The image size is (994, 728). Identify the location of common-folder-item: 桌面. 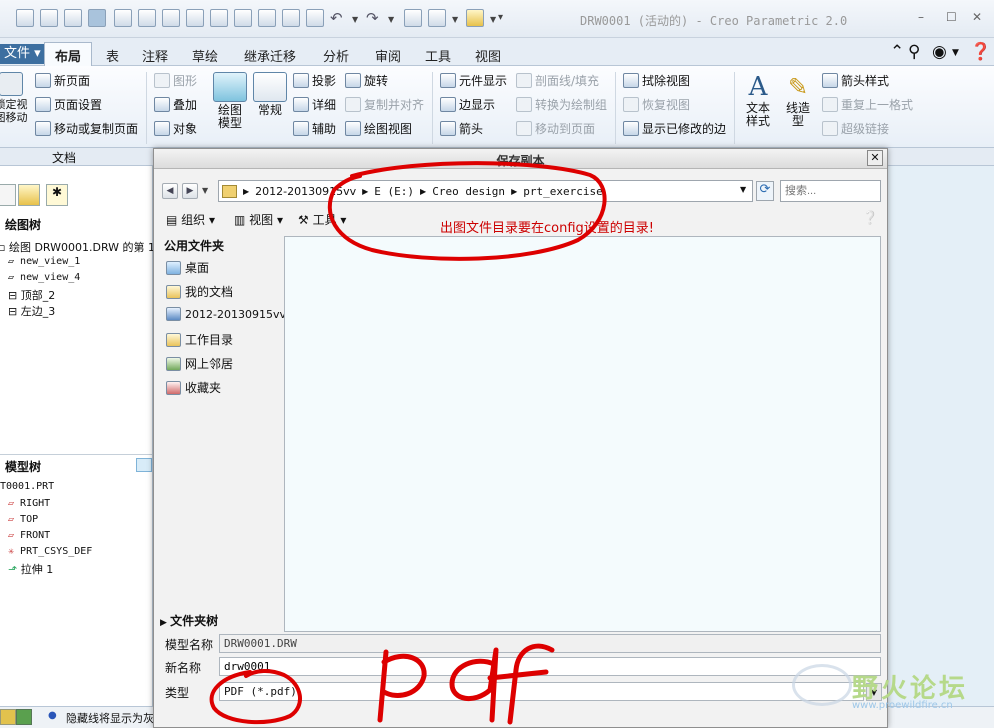
(187, 267).